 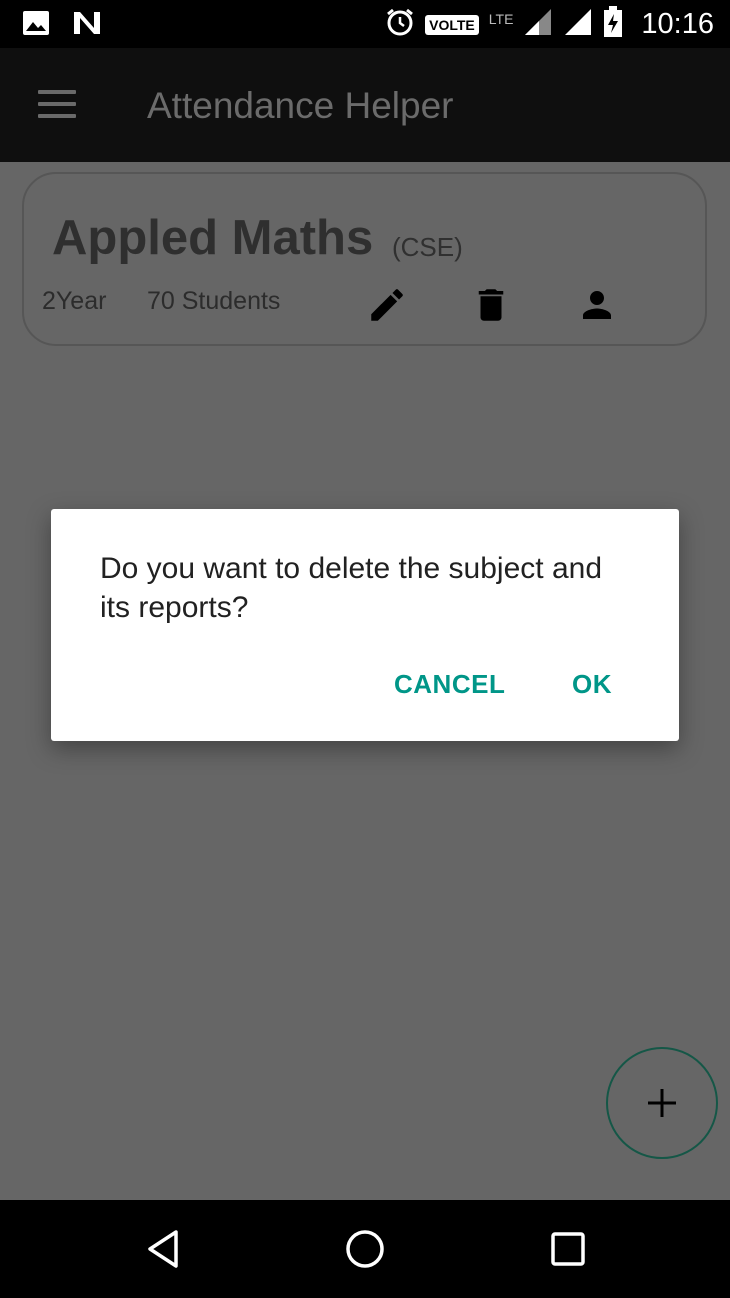 I want to click on app-bar: Attendance Helper, so click(x=365, y=105).